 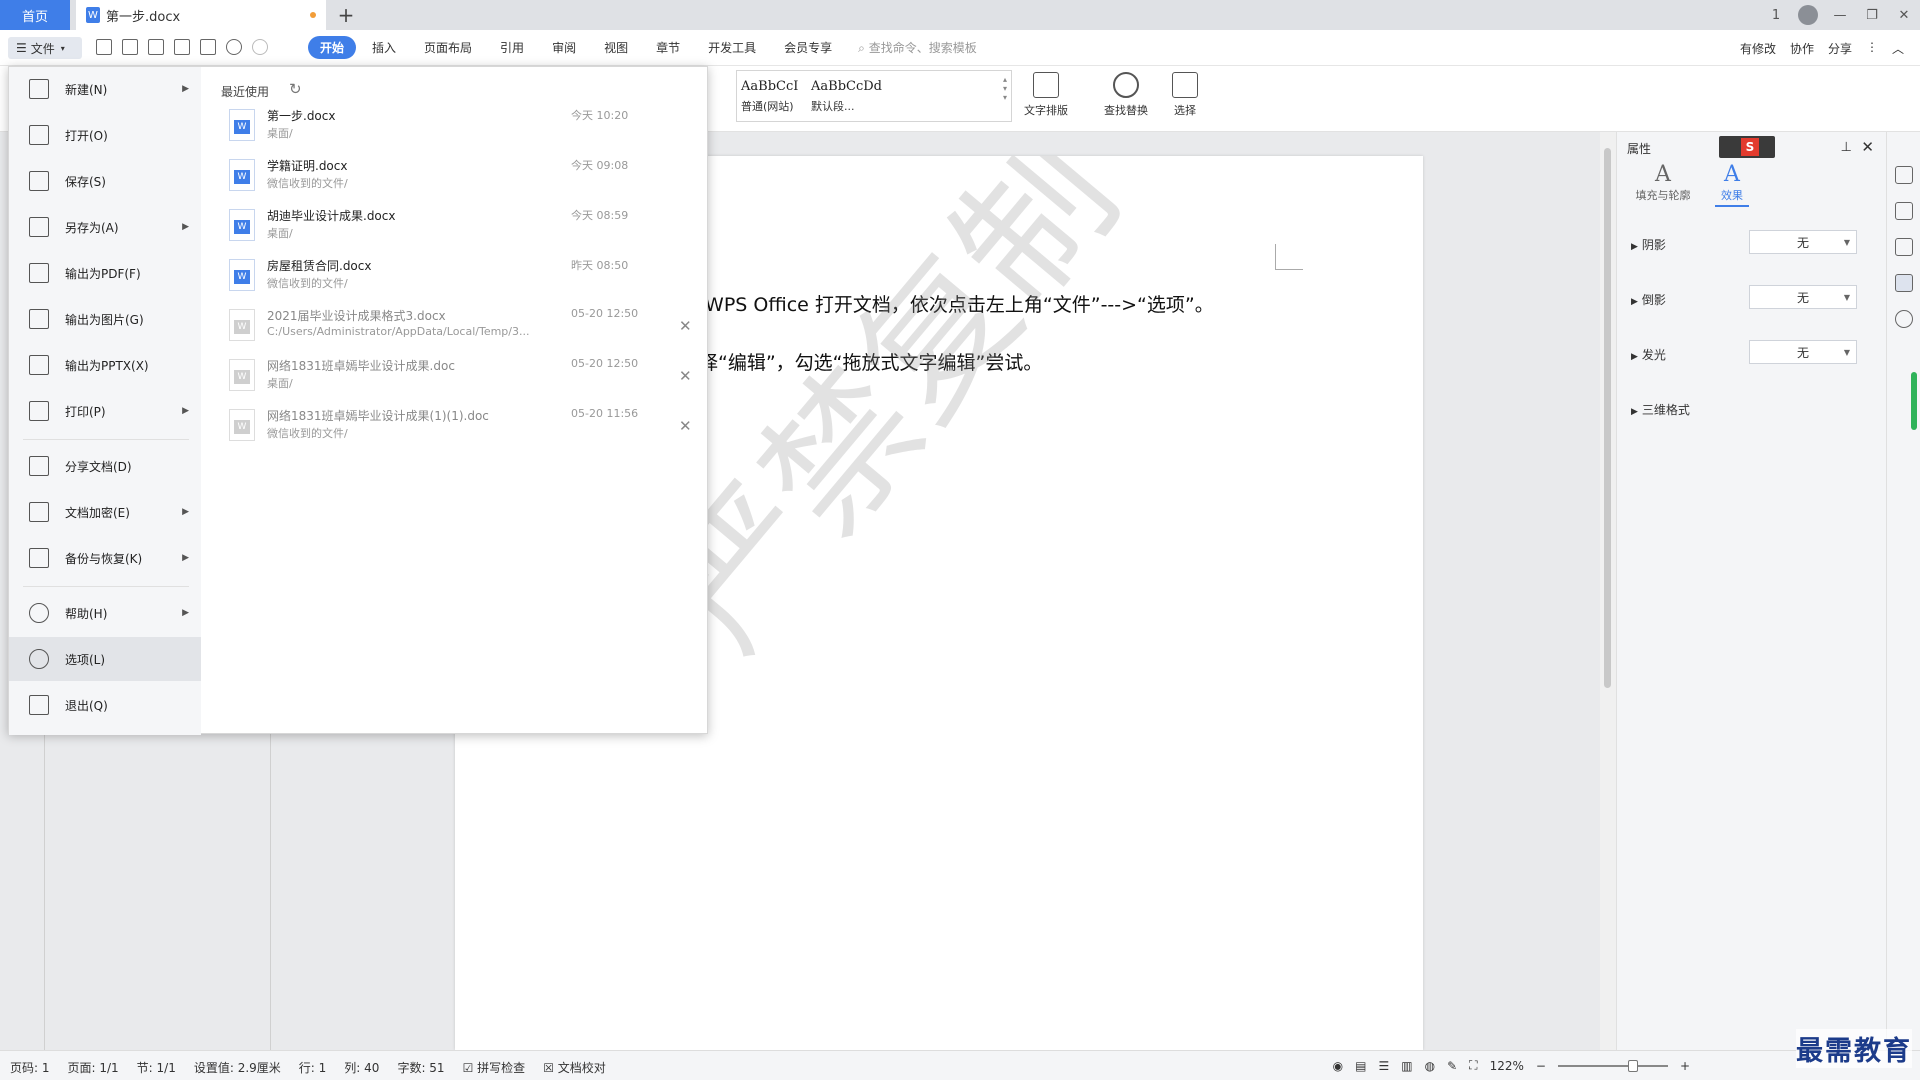 I want to click on status-row: 行: 1, so click(x=313, y=1067).